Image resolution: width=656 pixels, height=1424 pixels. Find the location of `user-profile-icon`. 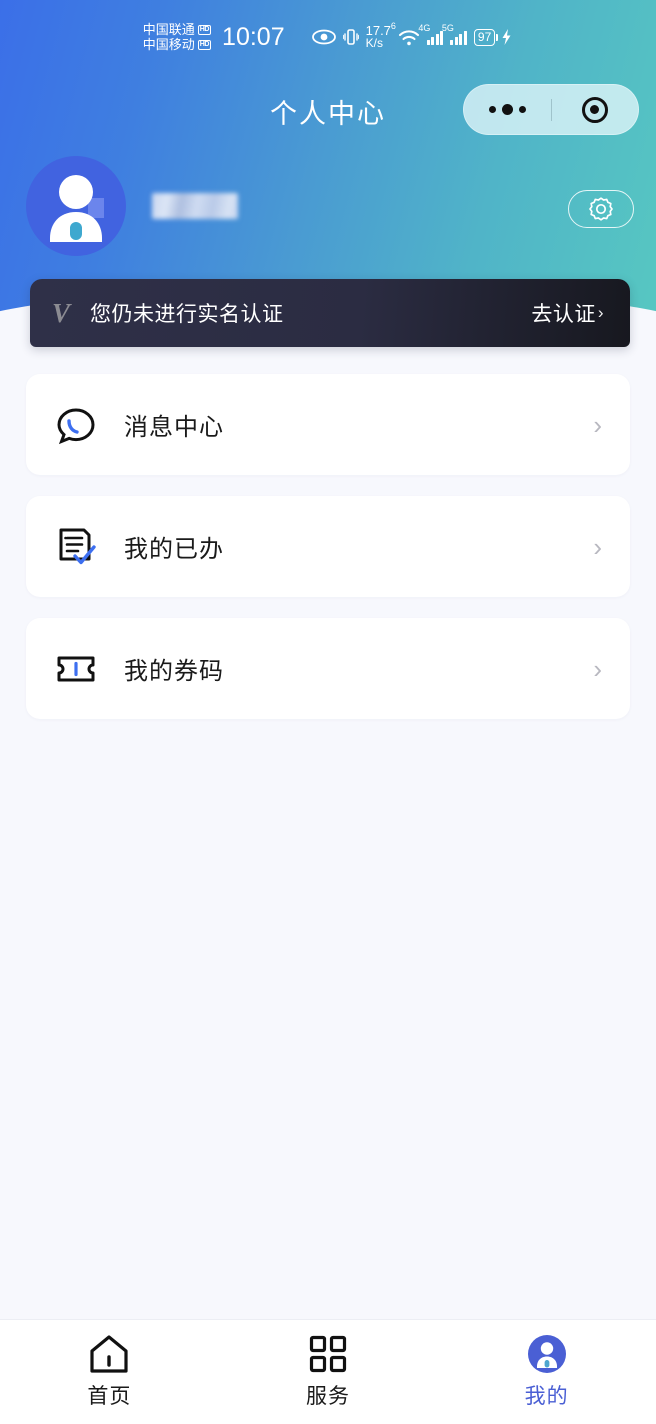

user-profile-icon is located at coordinates (547, 1353).